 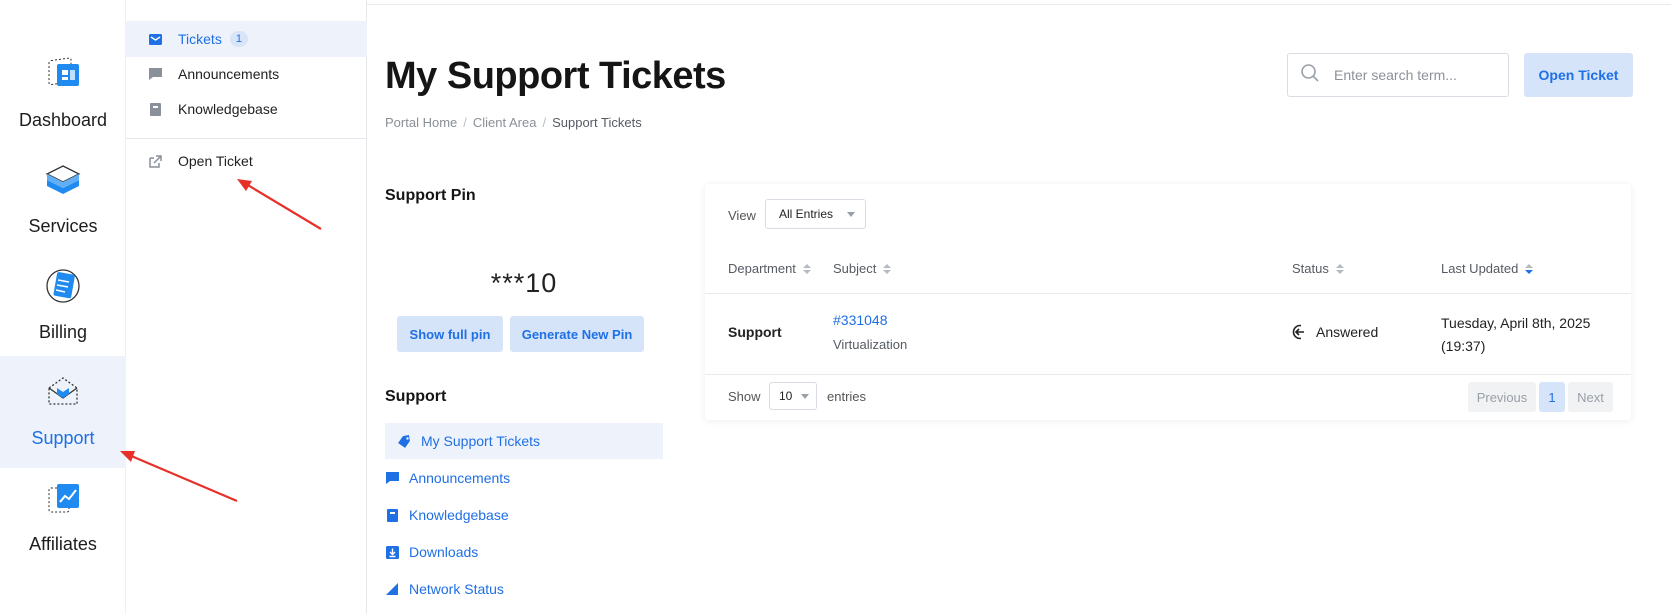 I want to click on column-header-department: Department, so click(x=769, y=268).